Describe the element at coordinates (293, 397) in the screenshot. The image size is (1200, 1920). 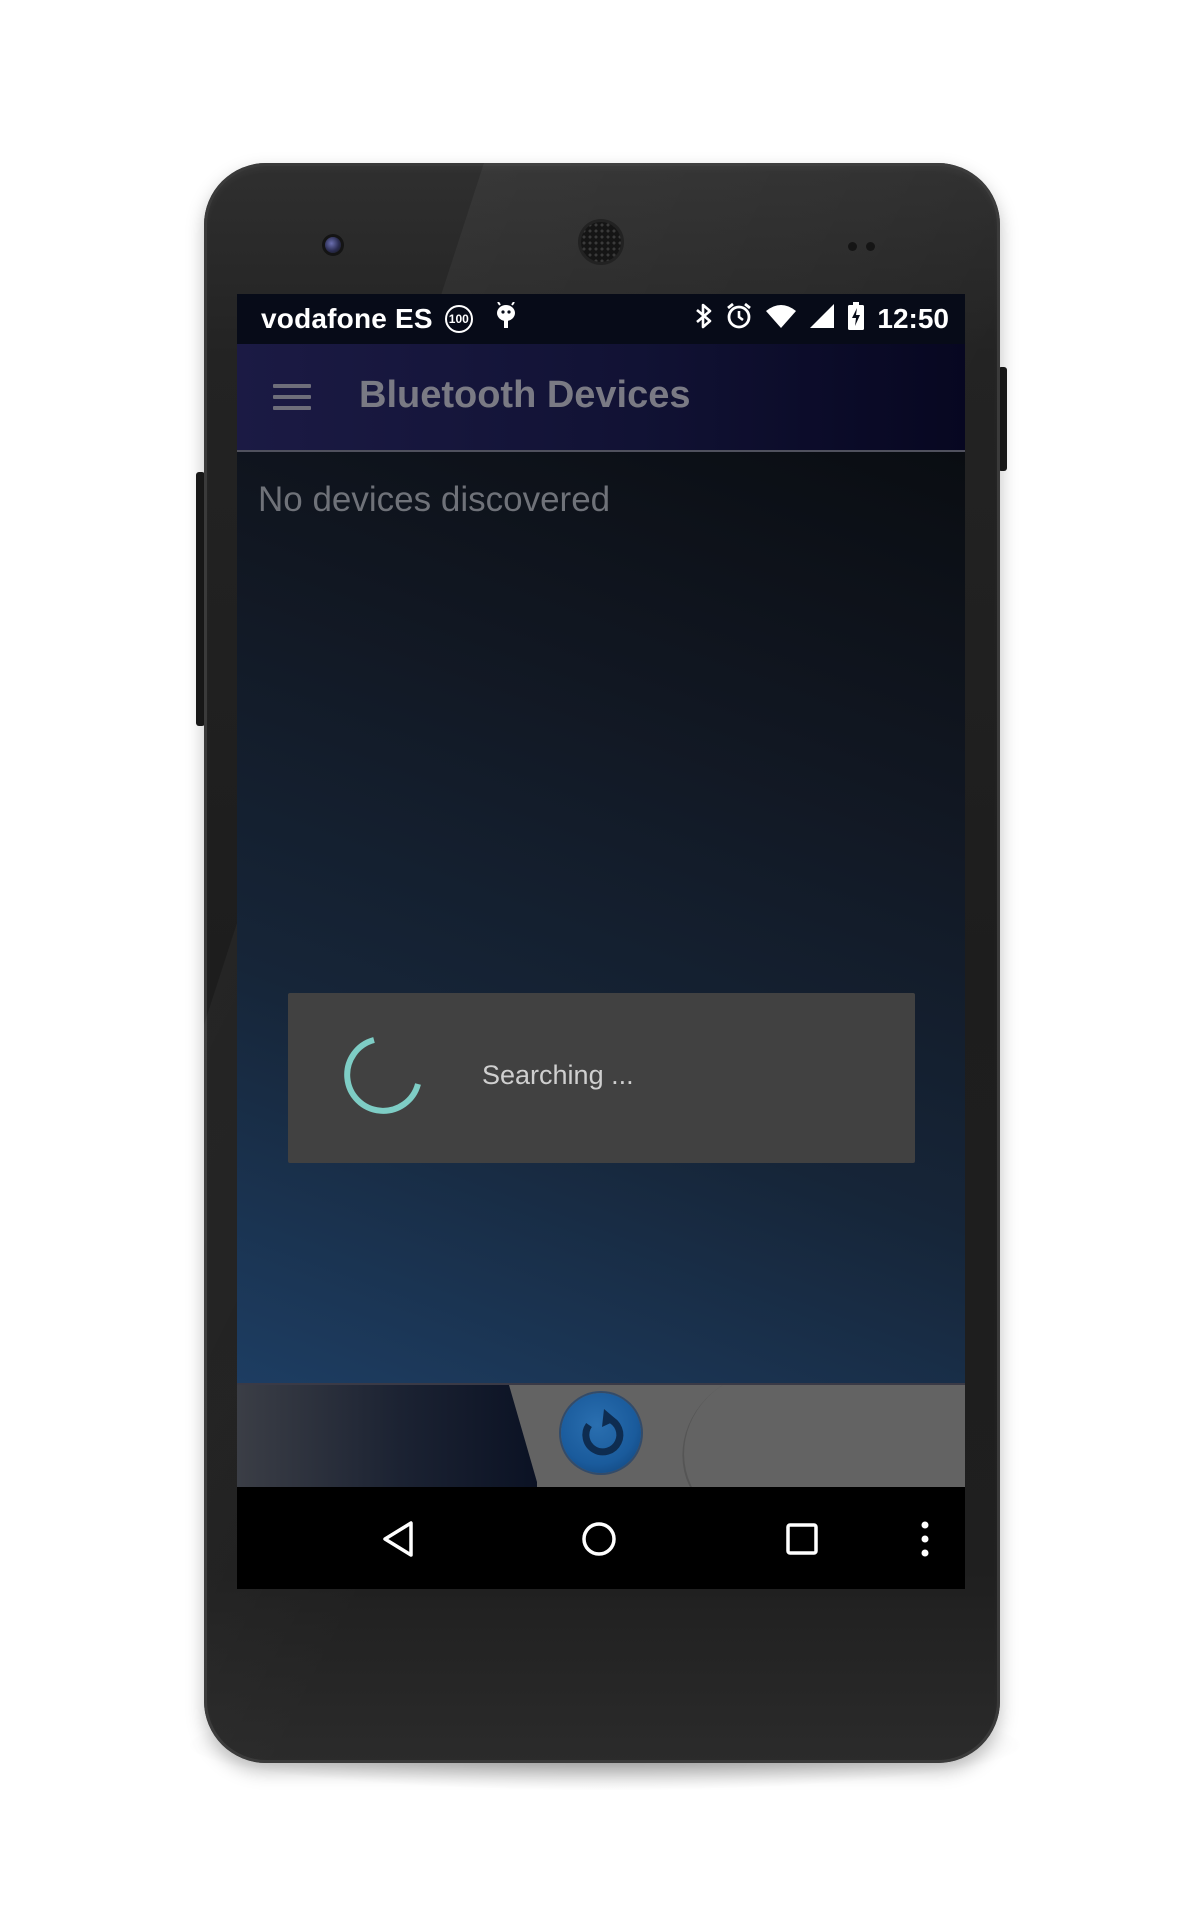
I see `hamburger-menu-icon` at that location.